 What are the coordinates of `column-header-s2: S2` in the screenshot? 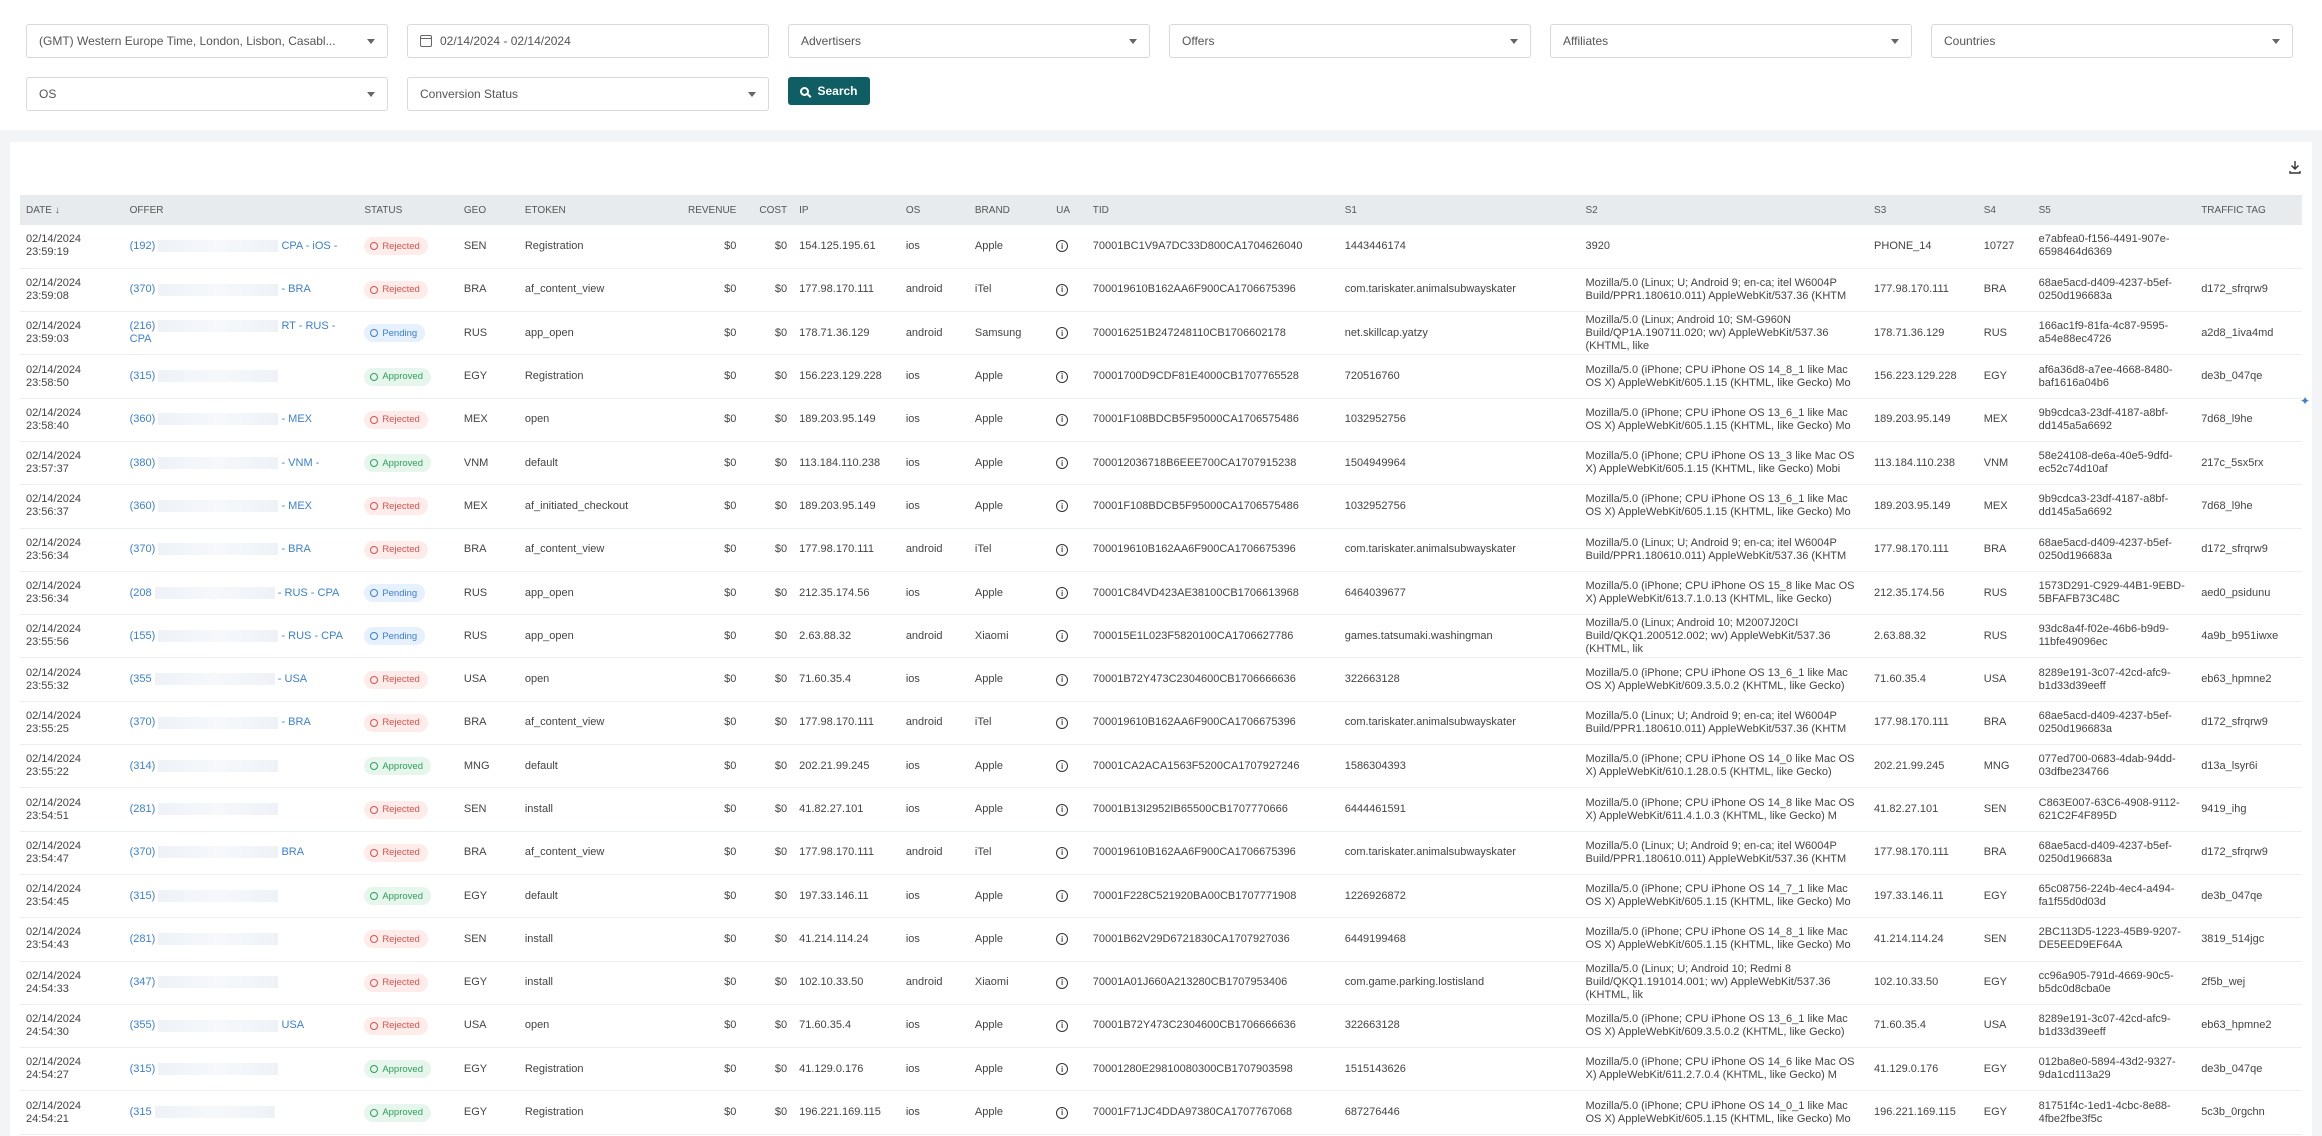 It's located at (1724, 210).